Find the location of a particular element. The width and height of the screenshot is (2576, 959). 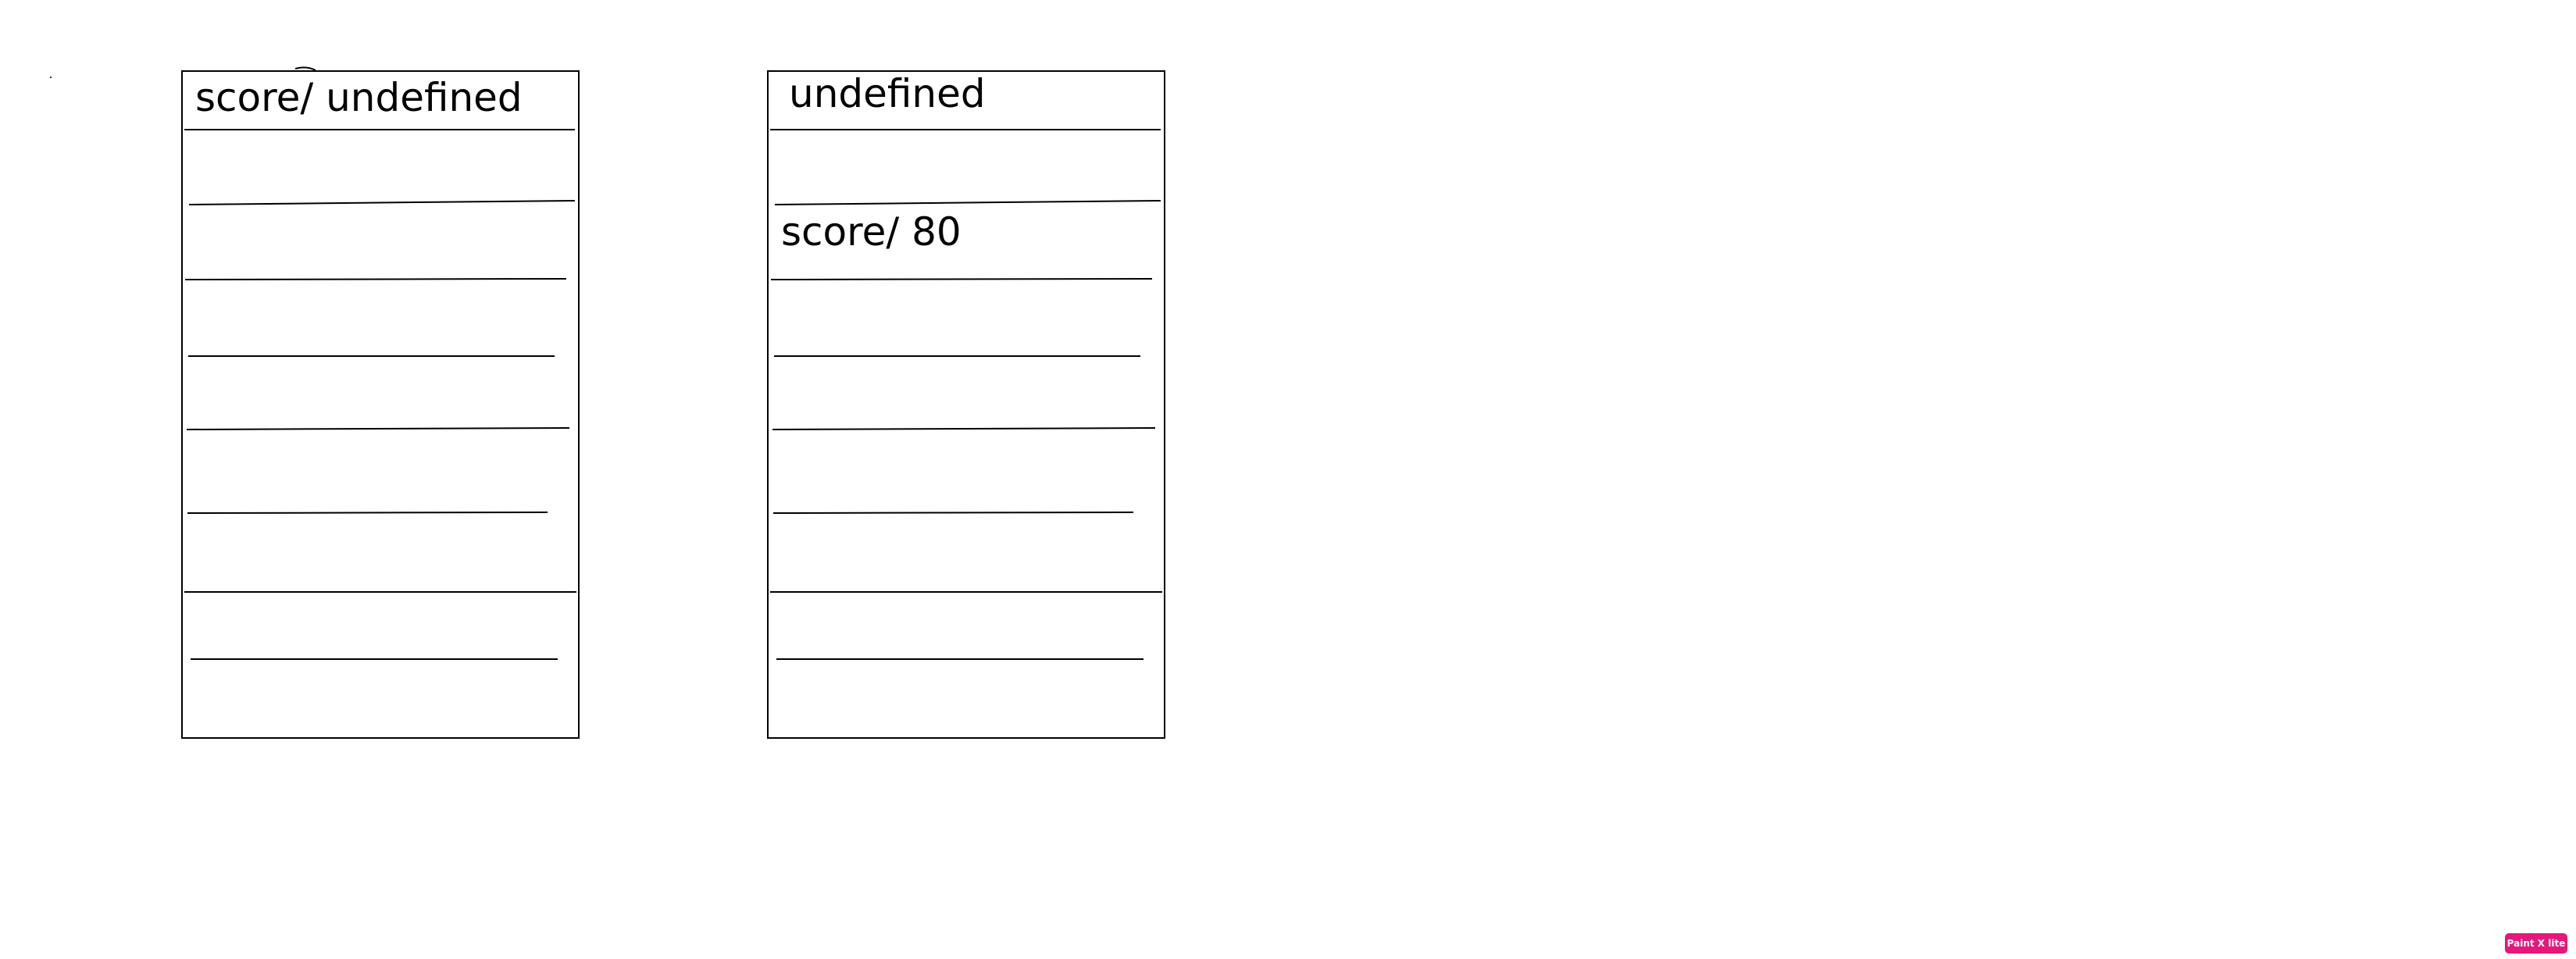

left-card-scribble is located at coordinates (305, 68).